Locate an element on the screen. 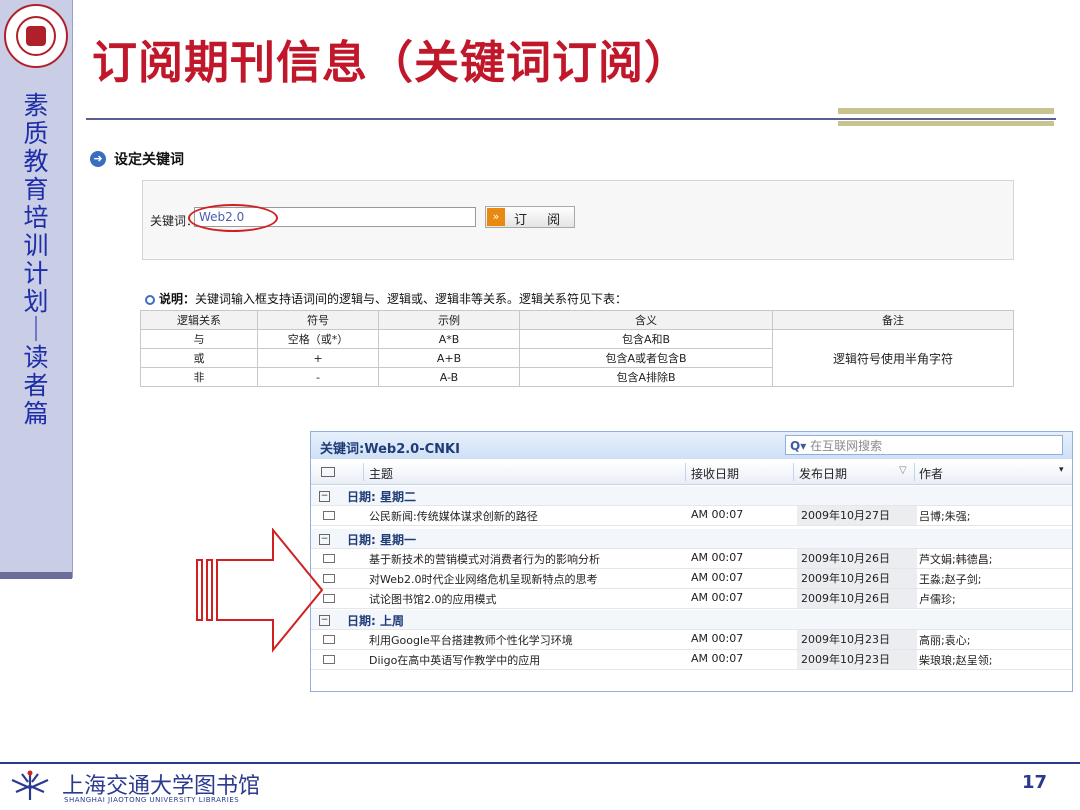 The image size is (1080, 810). vertical-section-title: 素质教育培训计划｜读者篇 is located at coordinates (36, 259).